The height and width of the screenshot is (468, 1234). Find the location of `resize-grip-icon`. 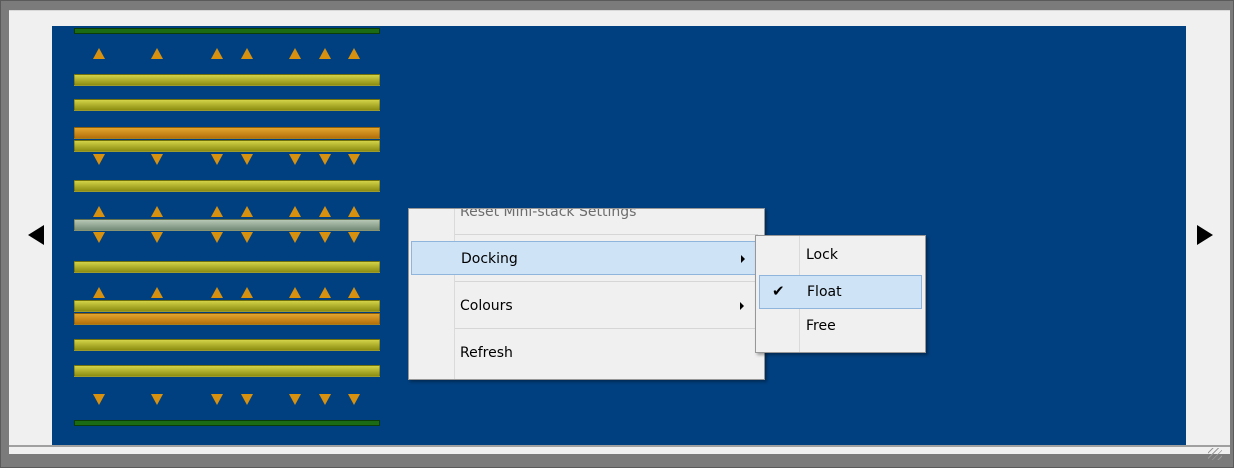

resize-grip-icon is located at coordinates (1215, 454).